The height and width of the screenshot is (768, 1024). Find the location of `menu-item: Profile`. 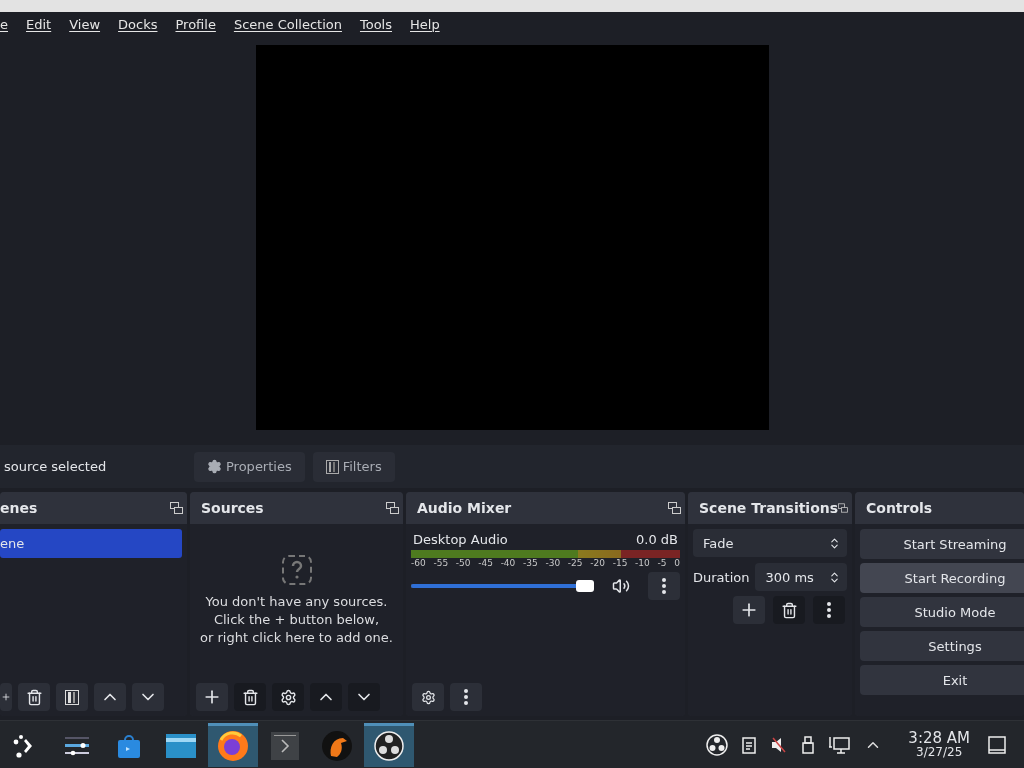

menu-item: Profile is located at coordinates (195, 24).